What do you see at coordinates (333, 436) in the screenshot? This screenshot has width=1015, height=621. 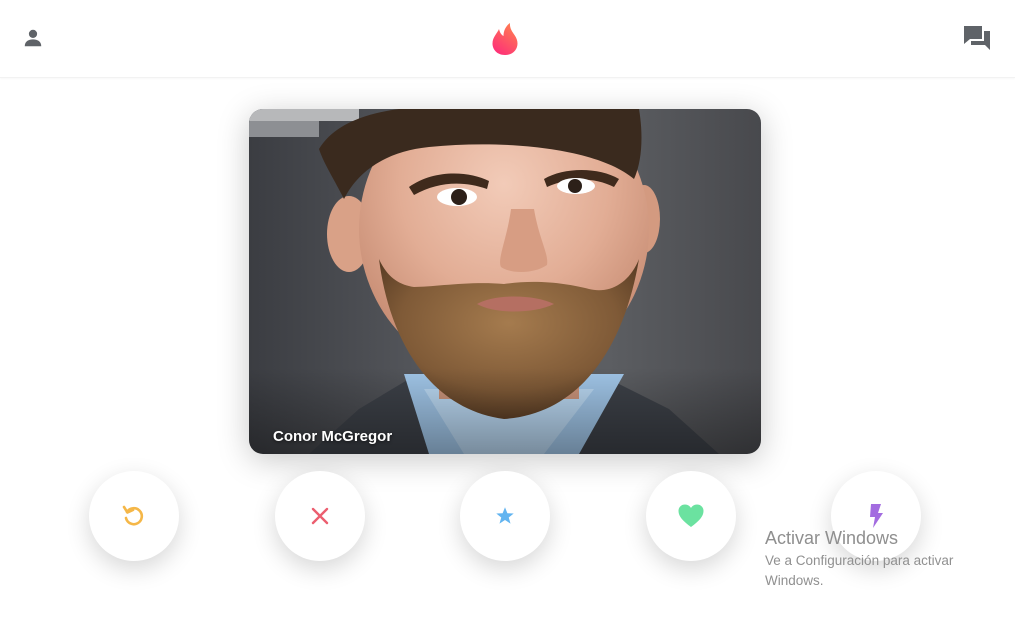 I see `profile-name: Conor McGregor` at bounding box center [333, 436].